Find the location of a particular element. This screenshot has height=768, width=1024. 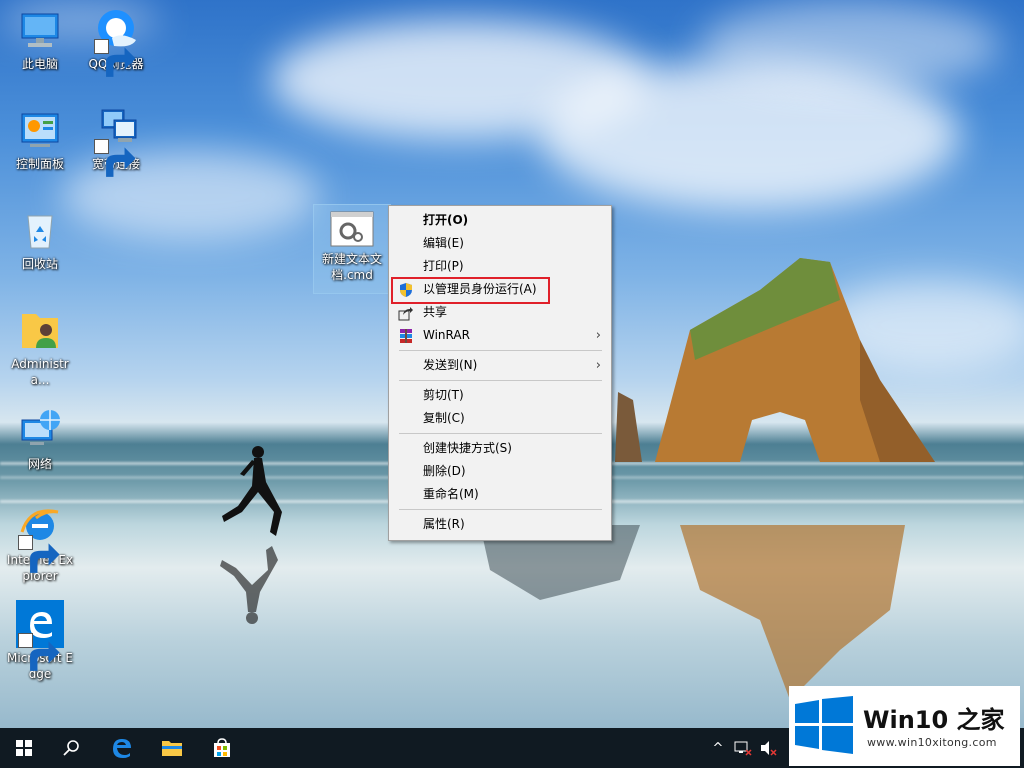

menu-item-5: WinRAR › is located at coordinates (500, 335).